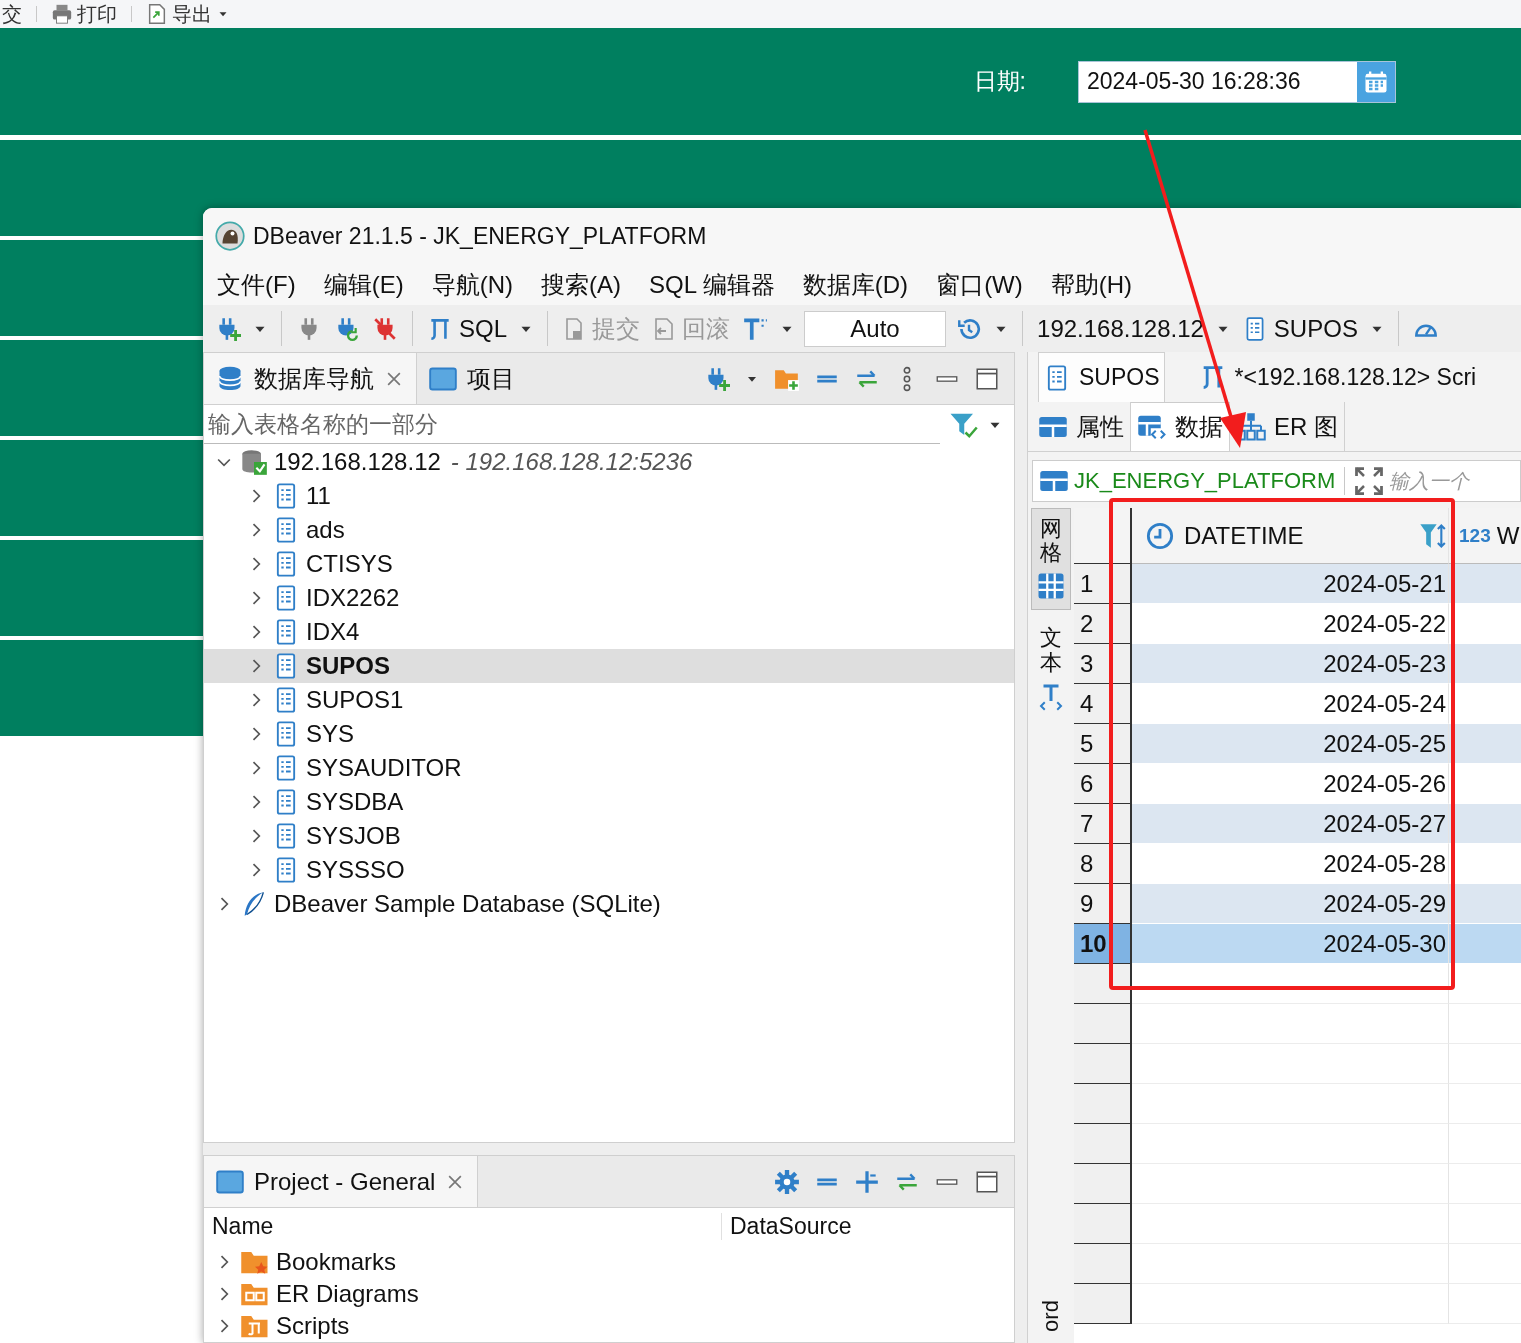 The width and height of the screenshot is (1521, 1343). Describe the element at coordinates (480, 236) in the screenshot. I see `window-title: DBeaver 21.1.5 - JK_ENERGY_PLATFORM` at that location.